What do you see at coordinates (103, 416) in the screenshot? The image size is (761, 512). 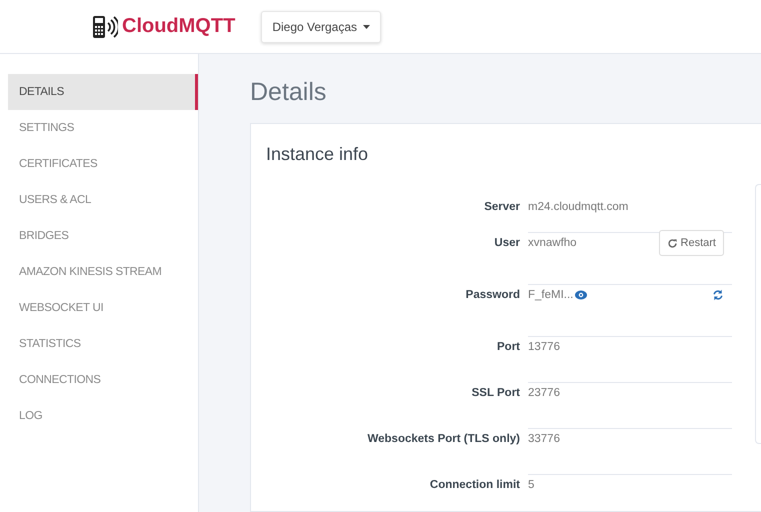 I see `sidebar-item: LOG` at bounding box center [103, 416].